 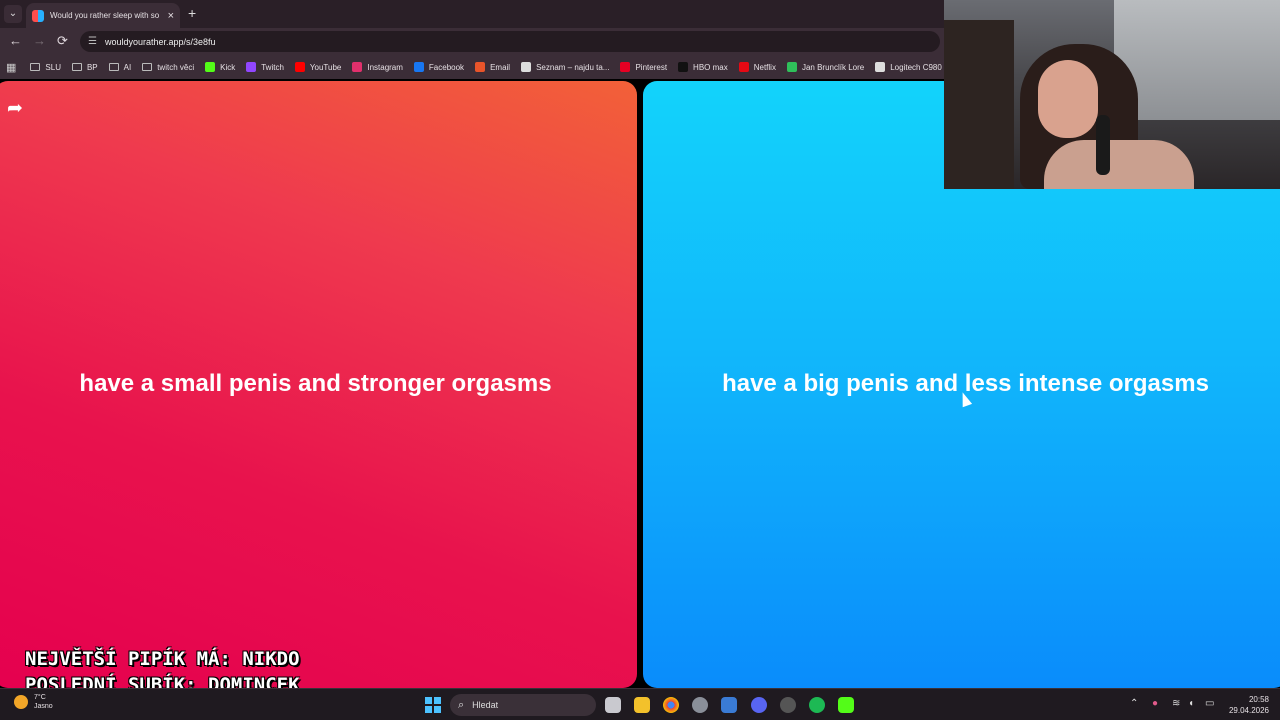 I want to click on address-bar: ☰ wouldyourather.app/s/3e8fu, so click(x=510, y=41).